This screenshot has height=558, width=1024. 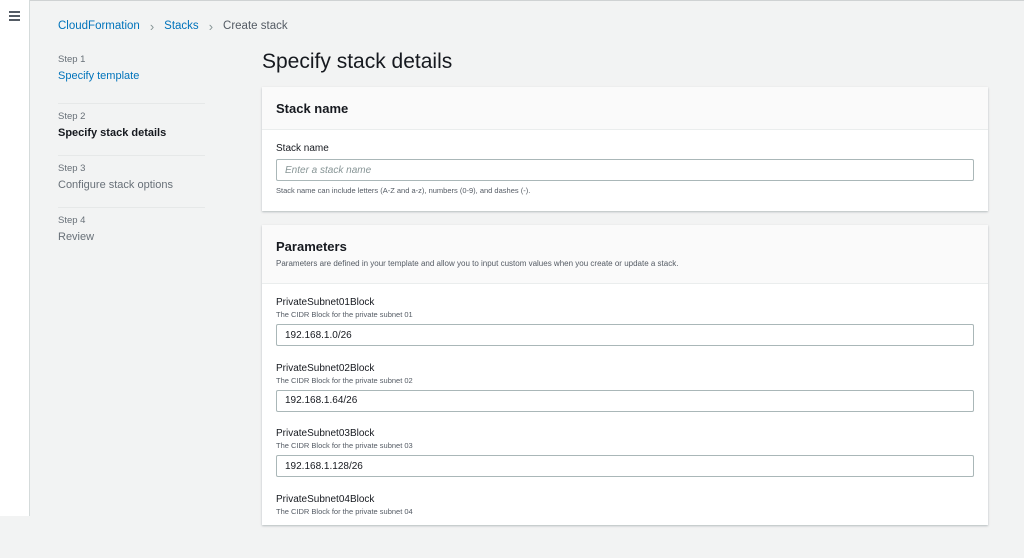 What do you see at coordinates (357, 62) in the screenshot?
I see `page-title: Specify stack details` at bounding box center [357, 62].